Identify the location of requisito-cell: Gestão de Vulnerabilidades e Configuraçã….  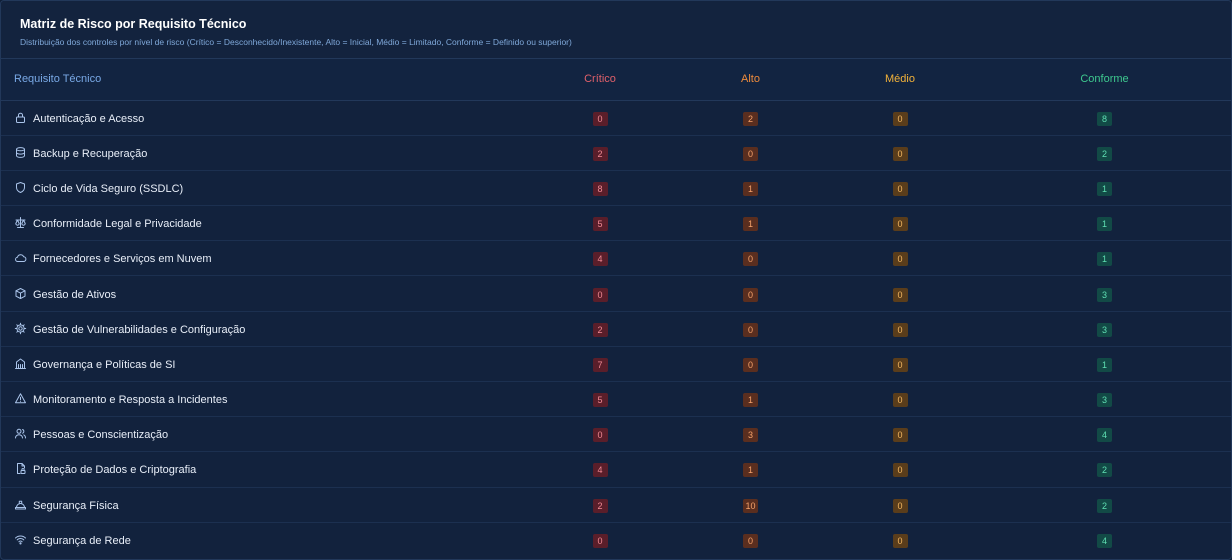
(261, 328).